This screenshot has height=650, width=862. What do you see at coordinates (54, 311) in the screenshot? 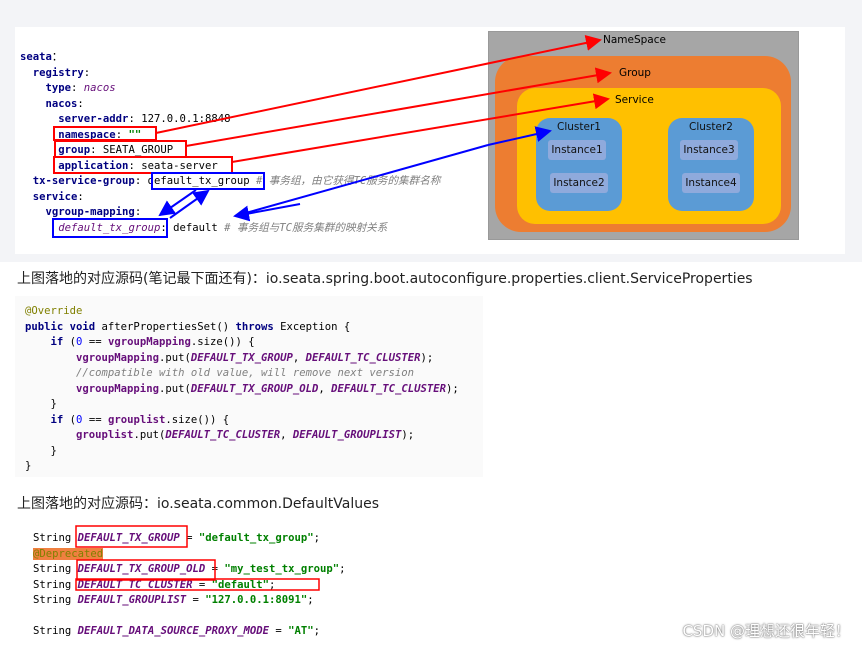
I see `code-token: @Override` at bounding box center [54, 311].